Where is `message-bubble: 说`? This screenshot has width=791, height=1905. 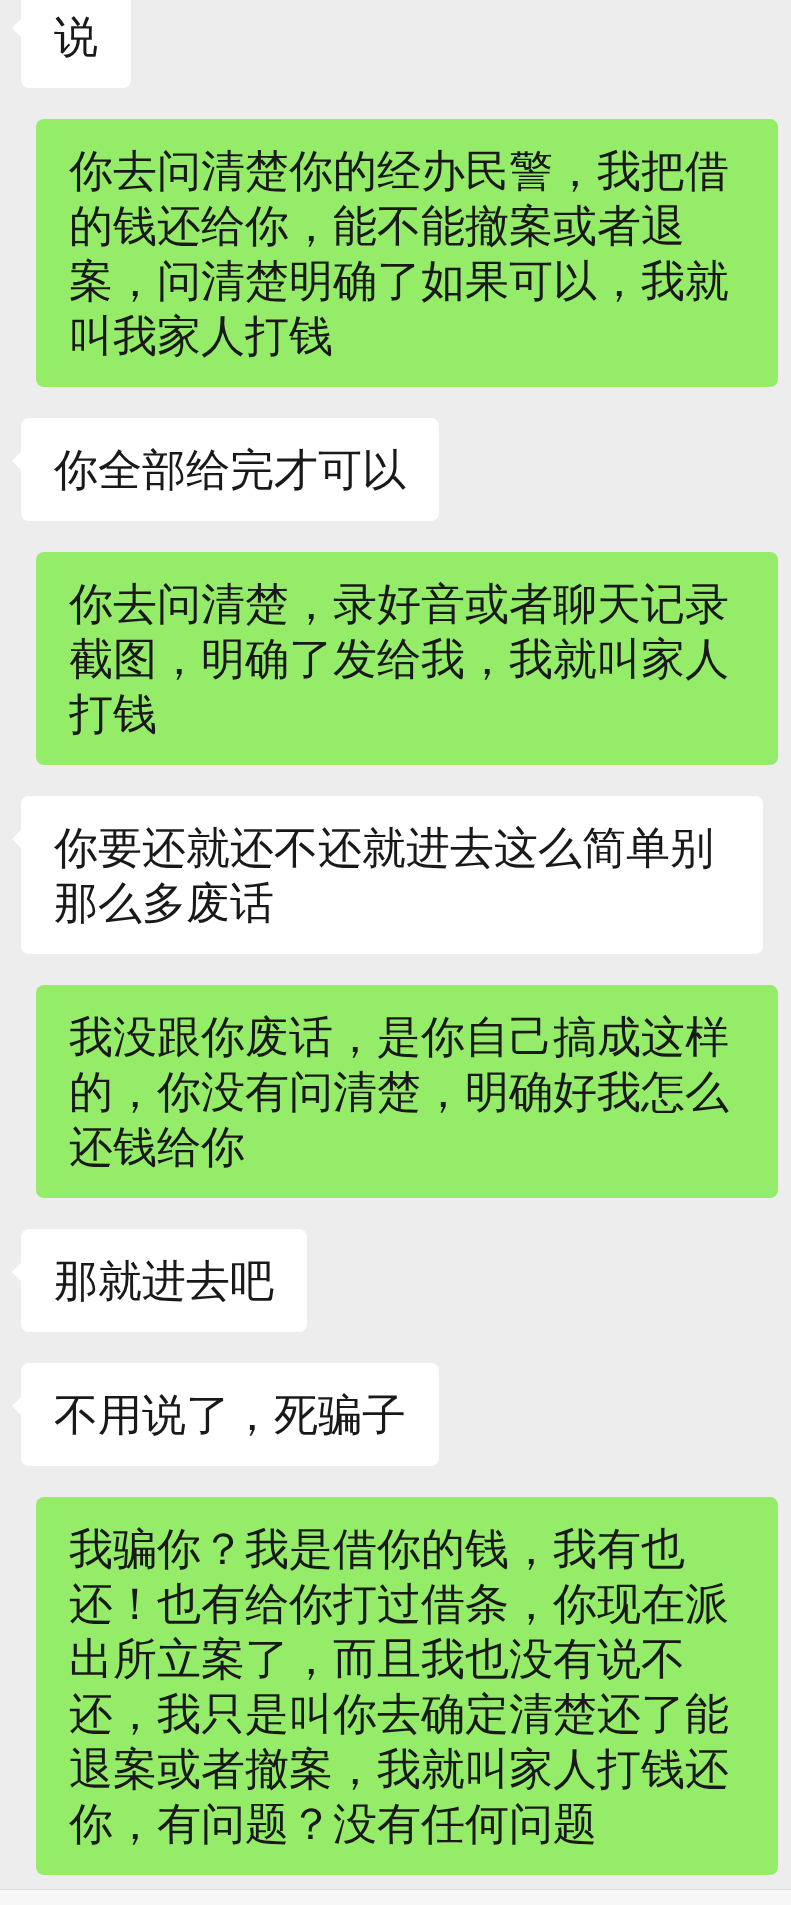 message-bubble: 说 is located at coordinates (76, 44).